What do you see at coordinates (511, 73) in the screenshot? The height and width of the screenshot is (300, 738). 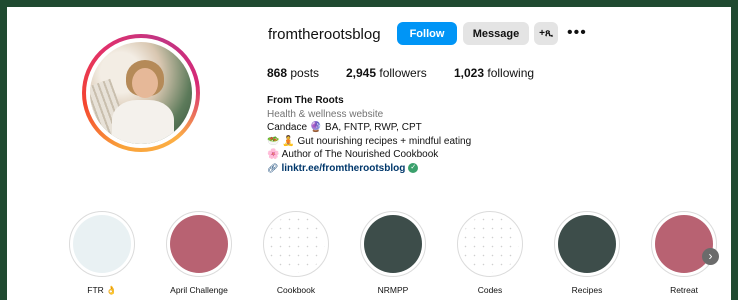 I see `following-label: following` at bounding box center [511, 73].